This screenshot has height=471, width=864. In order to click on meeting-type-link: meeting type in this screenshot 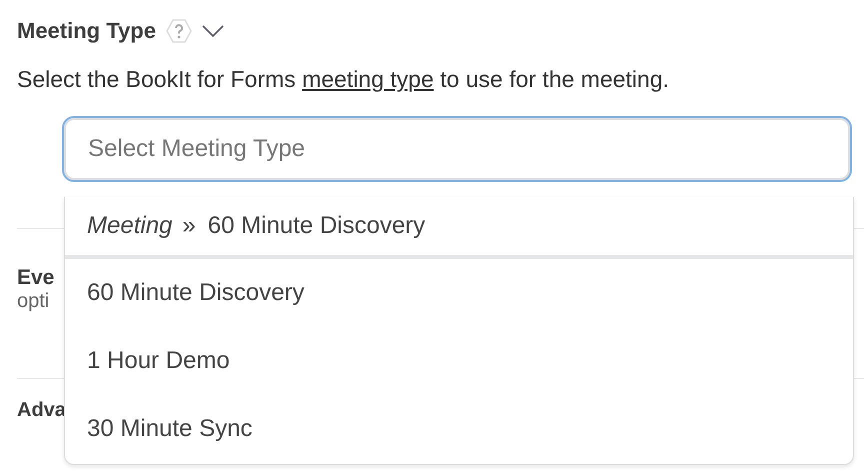, I will do `click(368, 79)`.